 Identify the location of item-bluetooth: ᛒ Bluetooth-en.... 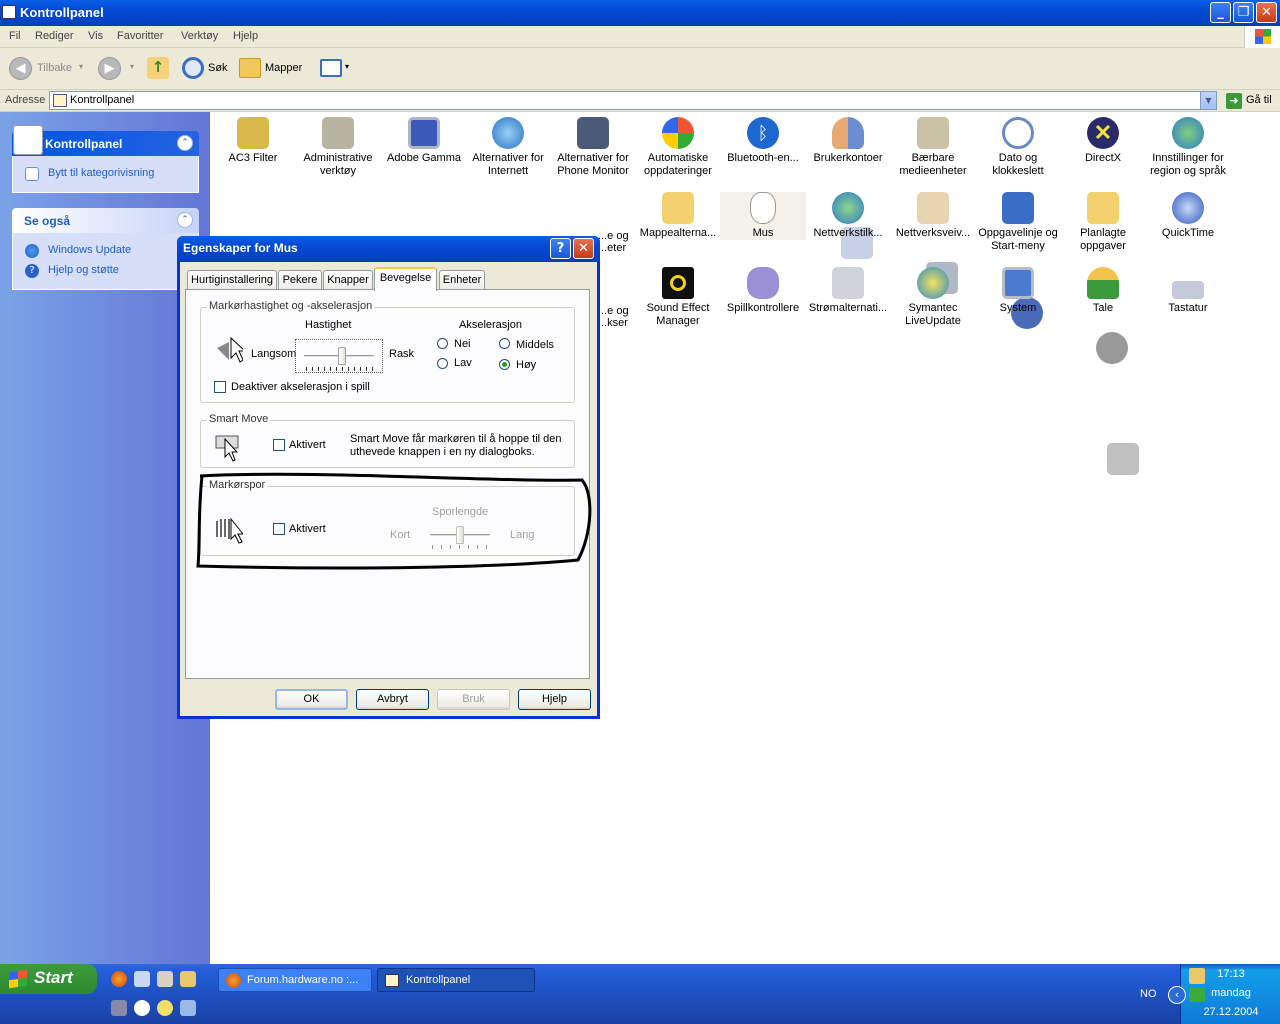
(763, 141).